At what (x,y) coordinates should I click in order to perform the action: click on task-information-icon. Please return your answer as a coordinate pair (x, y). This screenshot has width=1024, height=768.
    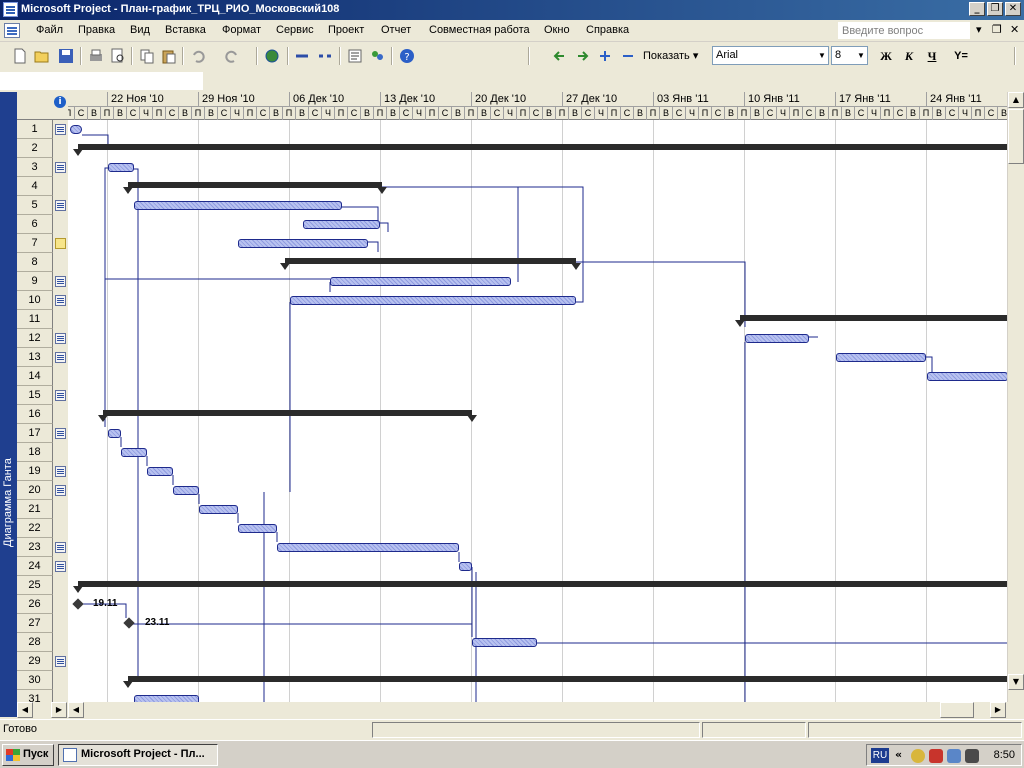
    Looking at the image, I should click on (355, 56).